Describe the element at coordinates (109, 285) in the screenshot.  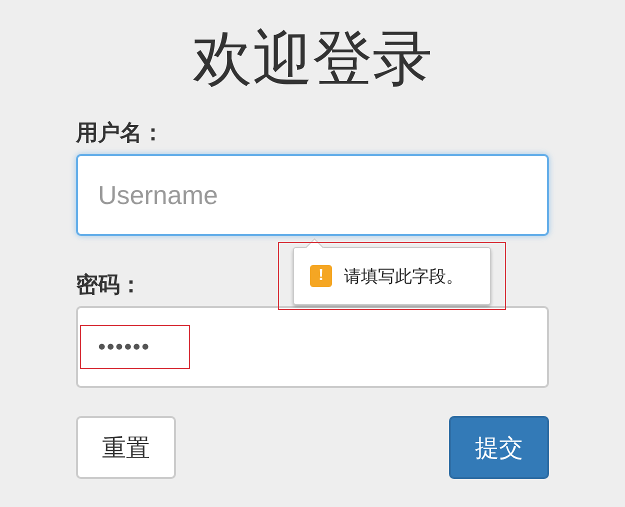
I see `password-label: 密码：` at that location.